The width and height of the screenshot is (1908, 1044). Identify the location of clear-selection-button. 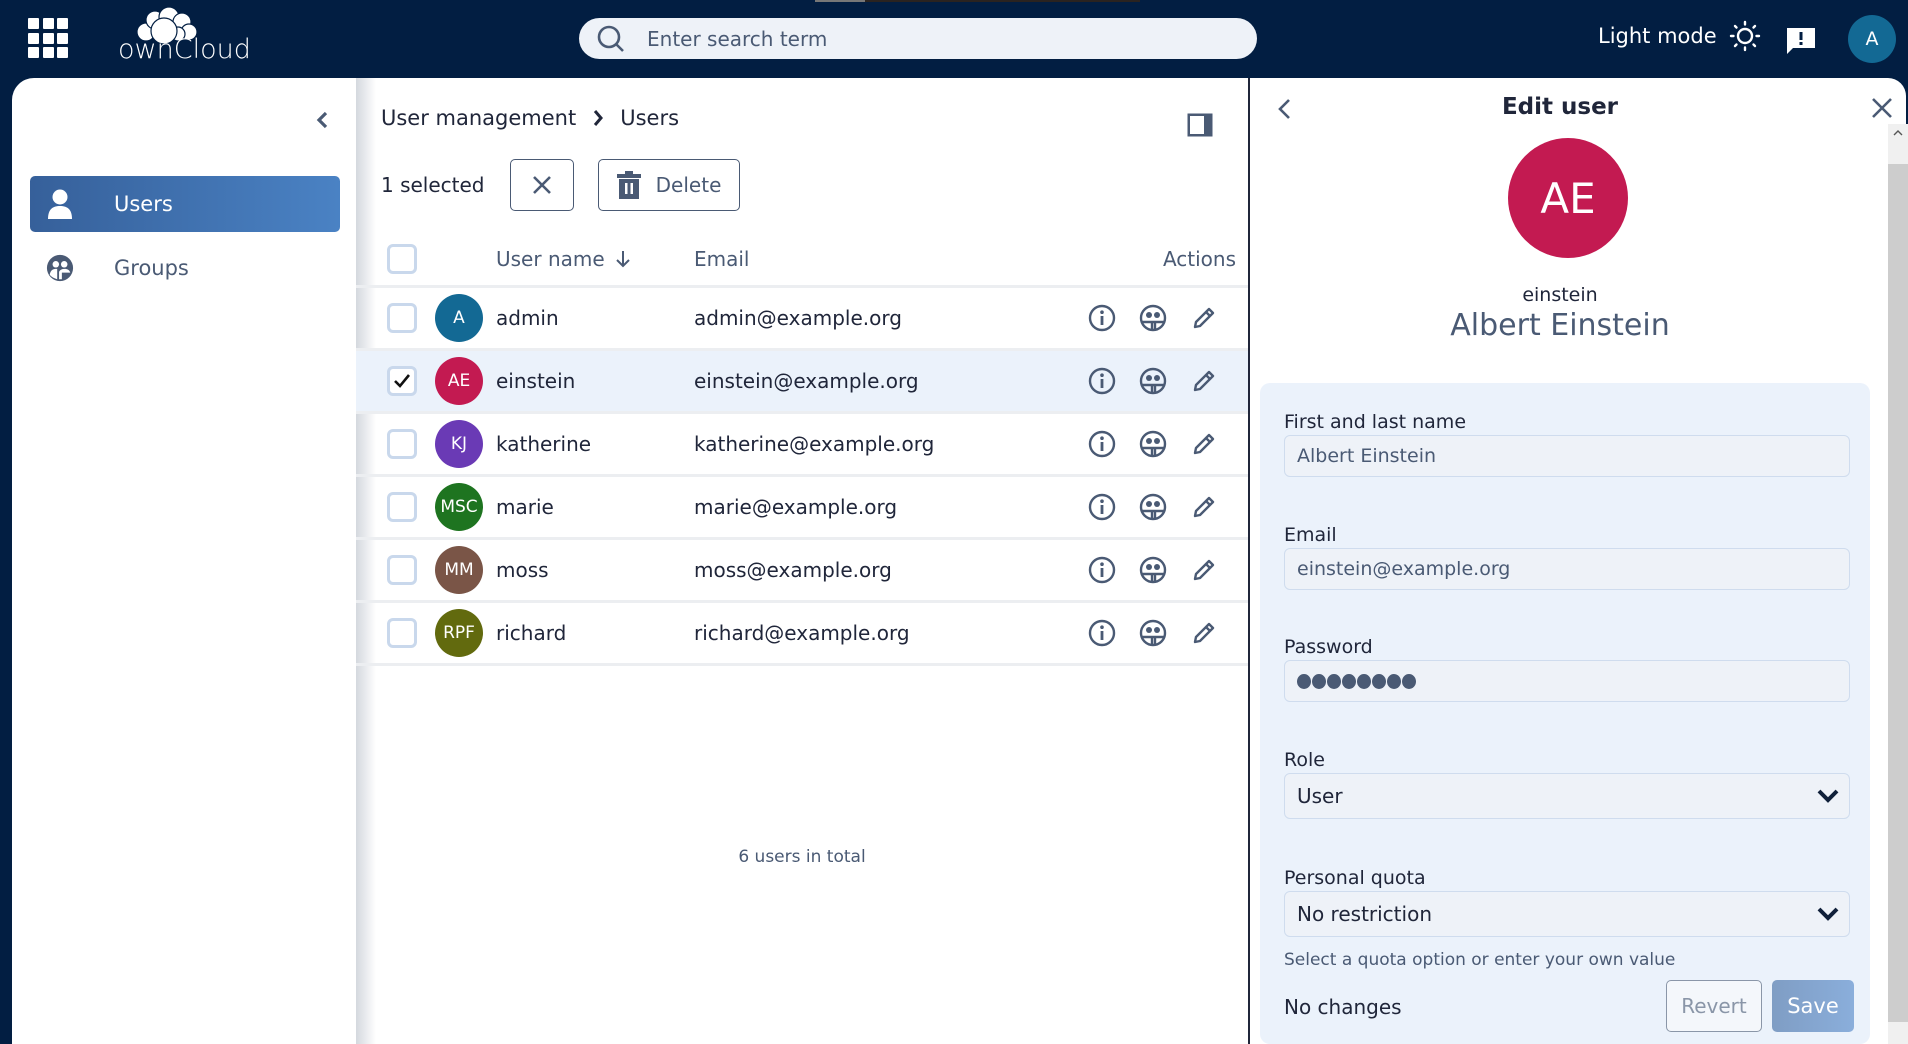
(541, 185).